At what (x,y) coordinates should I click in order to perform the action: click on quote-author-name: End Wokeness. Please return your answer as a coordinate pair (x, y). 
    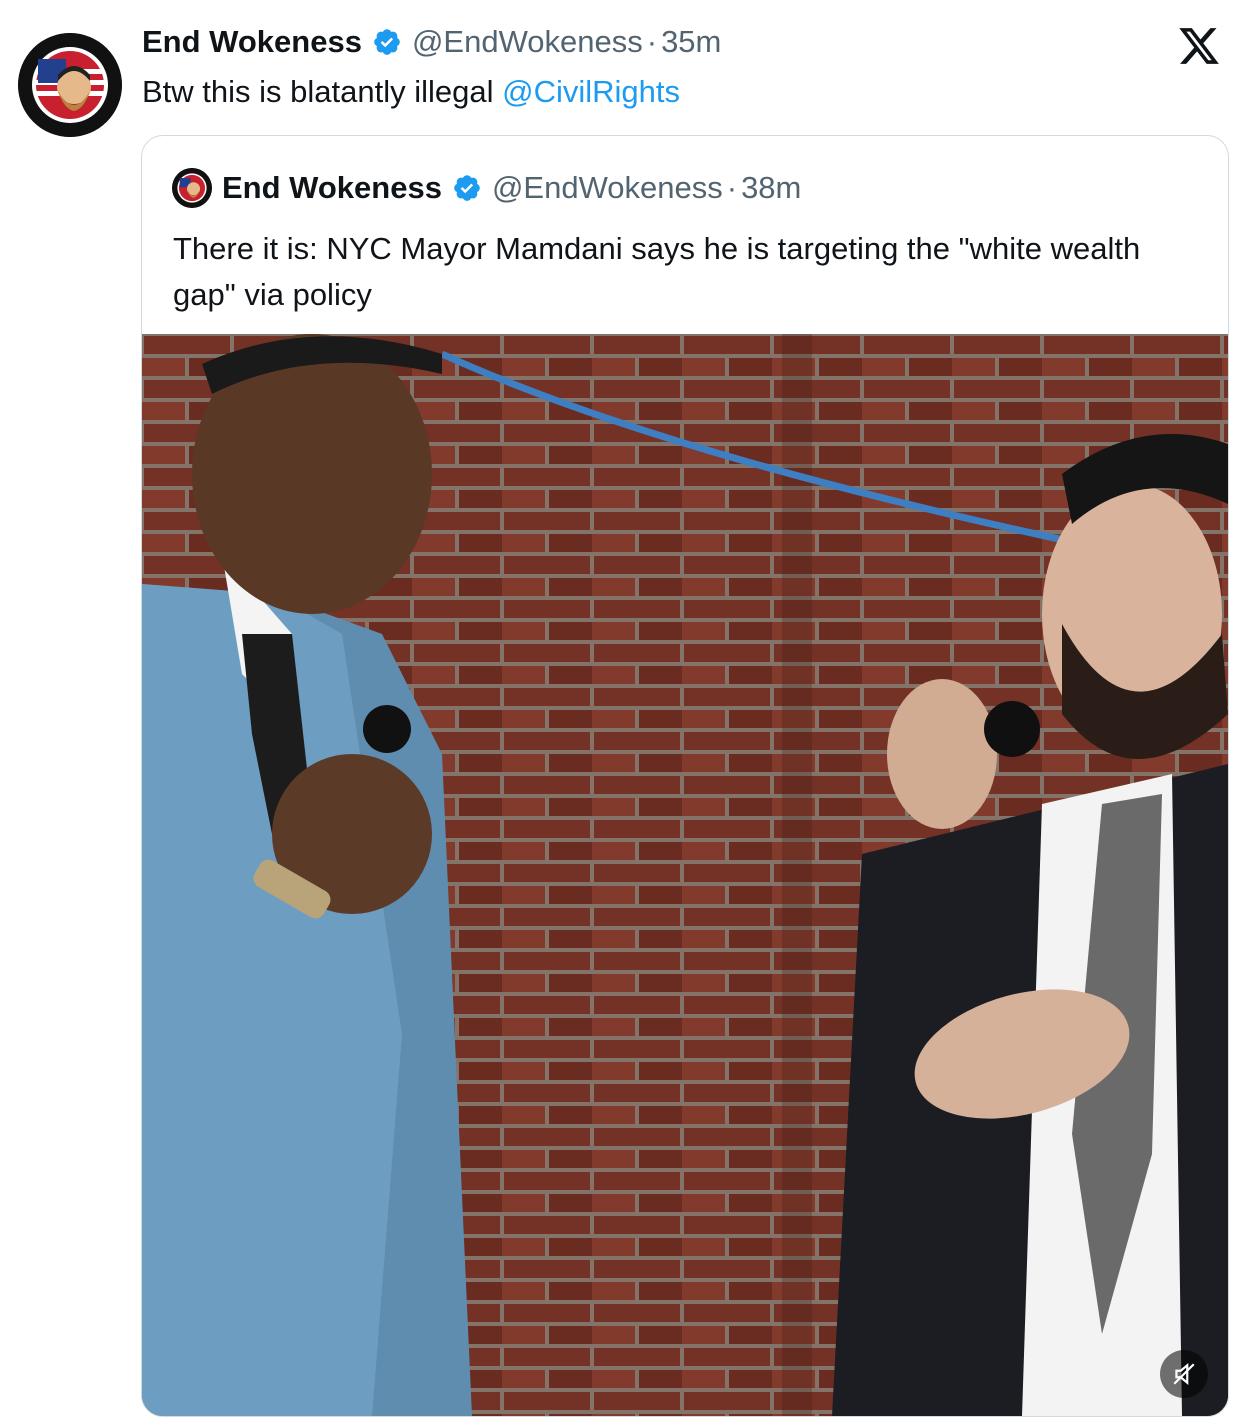
    Looking at the image, I should click on (332, 188).